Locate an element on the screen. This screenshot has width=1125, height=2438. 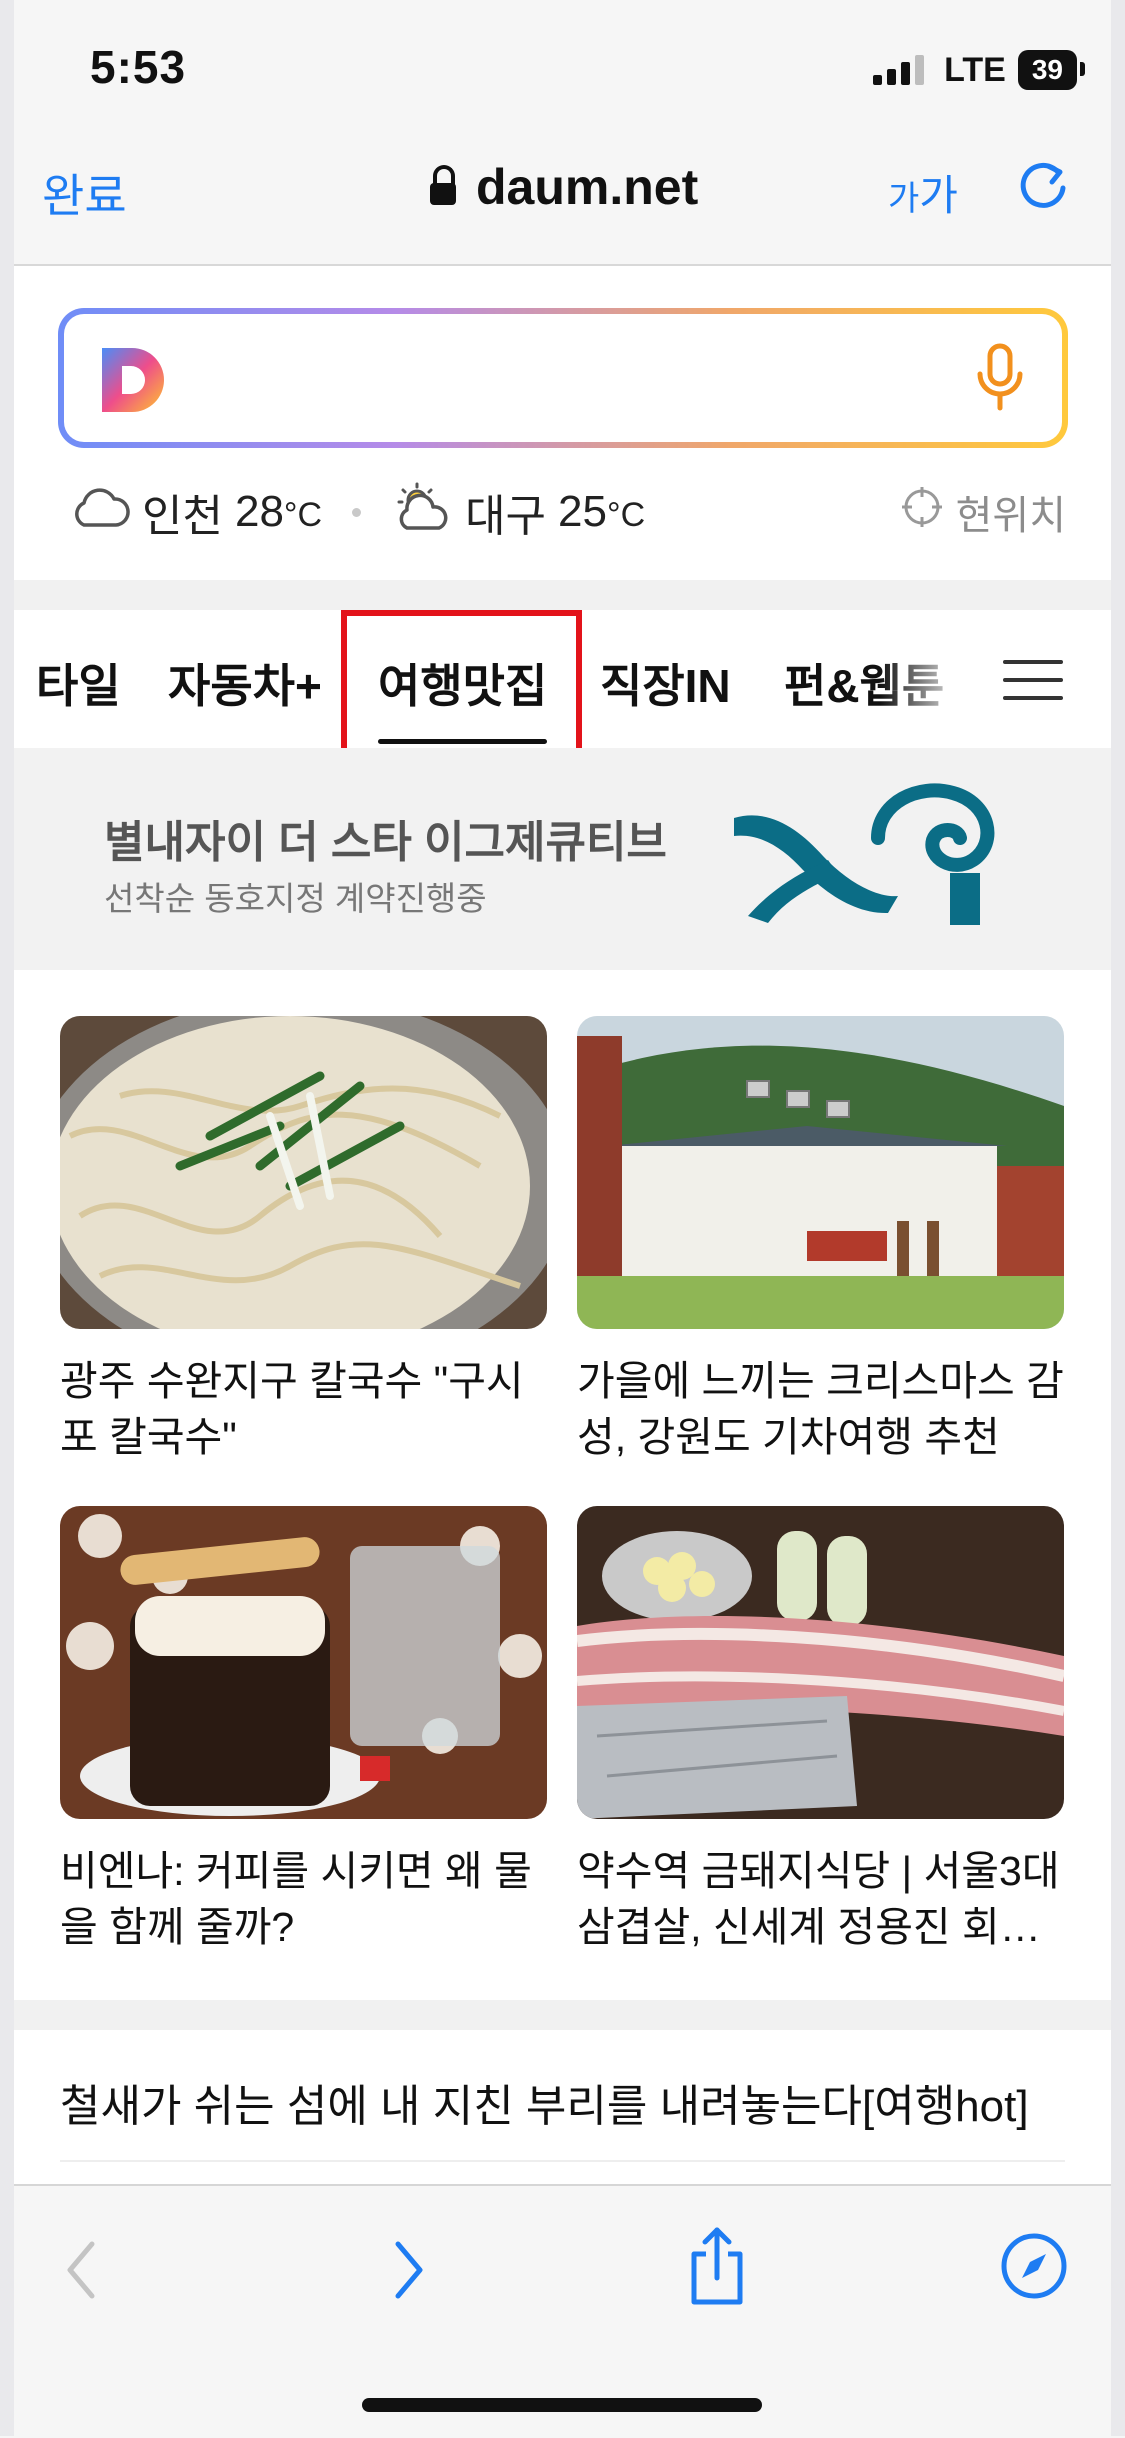
article-card: 광주 수완지구 칼국수 "구시포 칼국수" is located at coordinates (303, 1240).